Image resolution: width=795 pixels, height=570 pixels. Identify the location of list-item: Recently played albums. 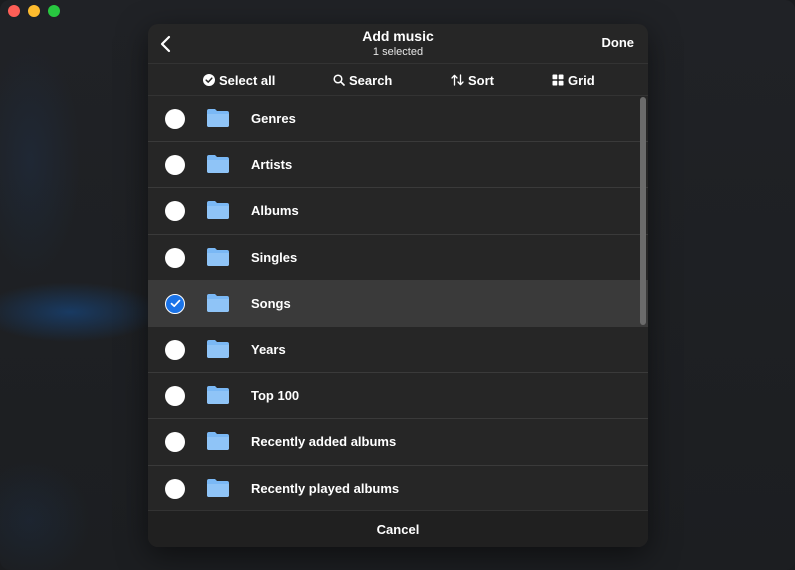
(398, 488).